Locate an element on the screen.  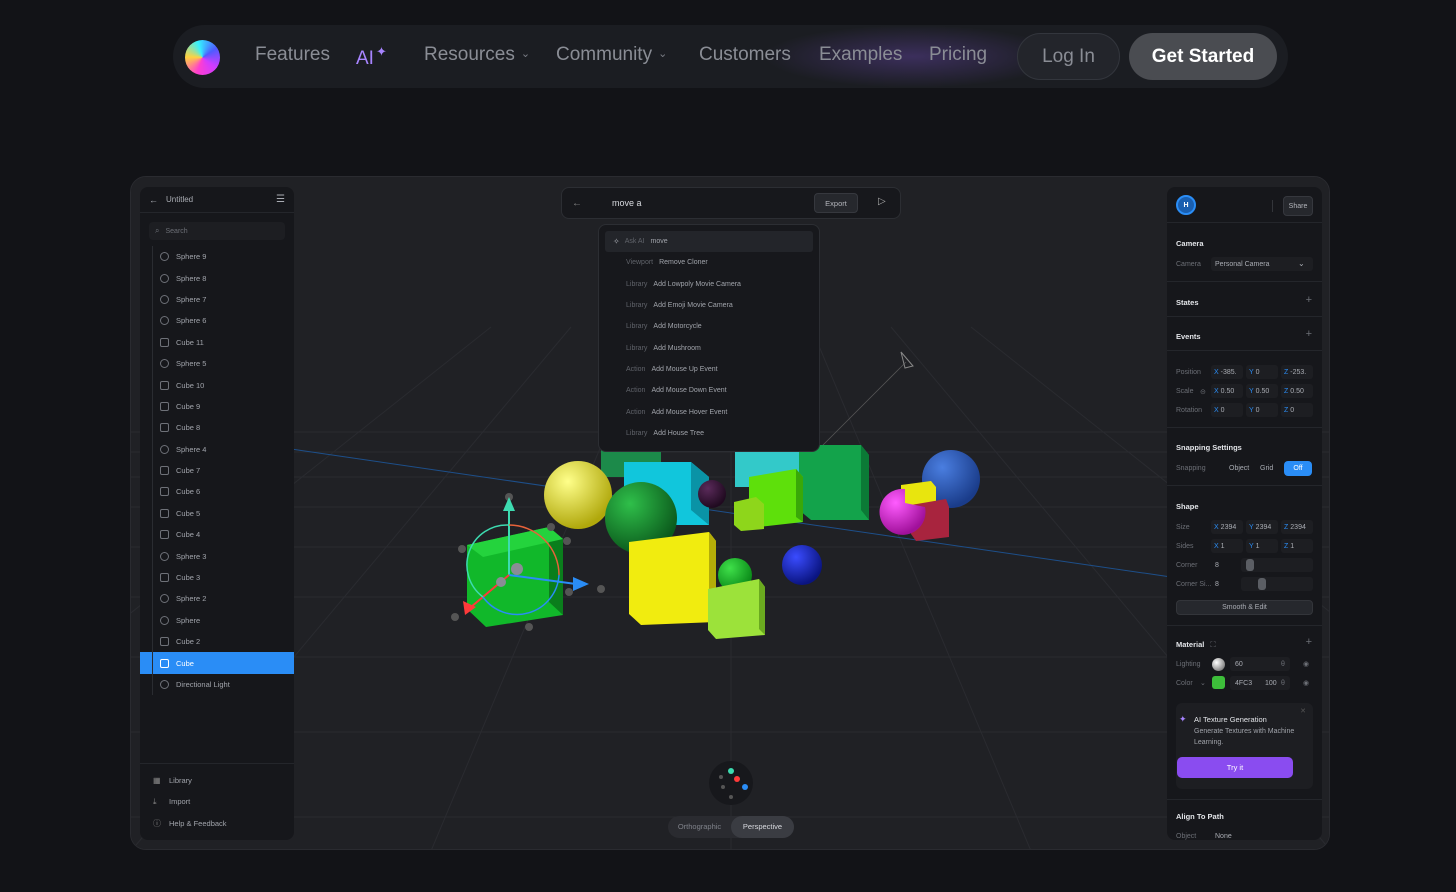
command-input: move a is located at coordinates (707, 203).